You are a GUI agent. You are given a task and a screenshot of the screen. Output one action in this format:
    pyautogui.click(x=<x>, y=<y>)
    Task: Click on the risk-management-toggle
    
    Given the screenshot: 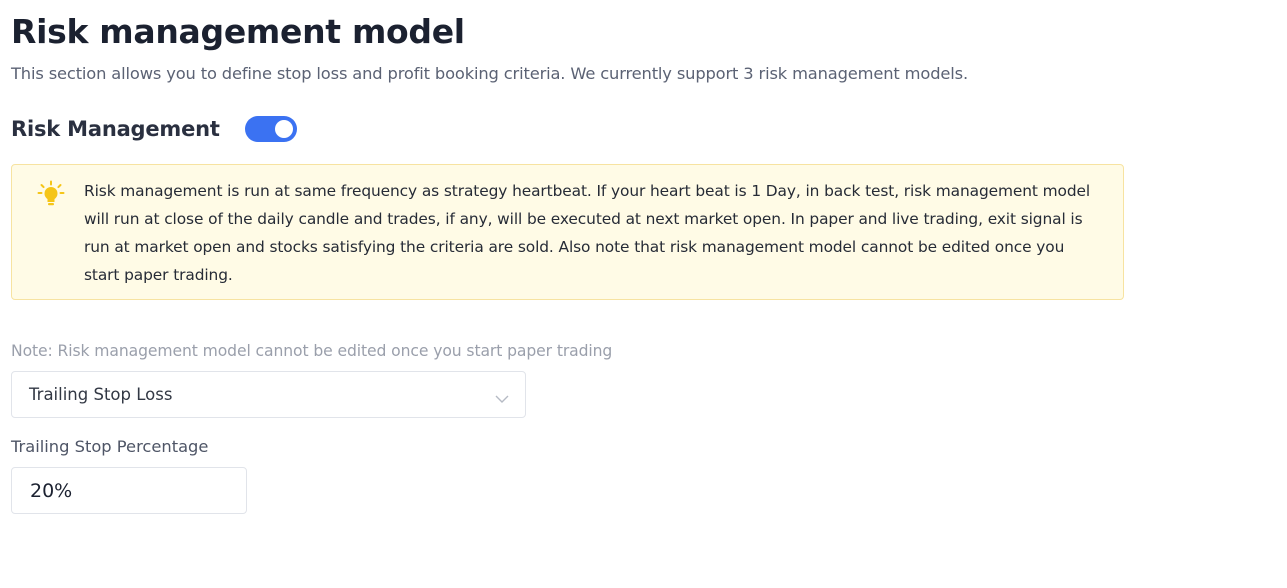 What is the action you would take?
    pyautogui.click(x=270, y=129)
    